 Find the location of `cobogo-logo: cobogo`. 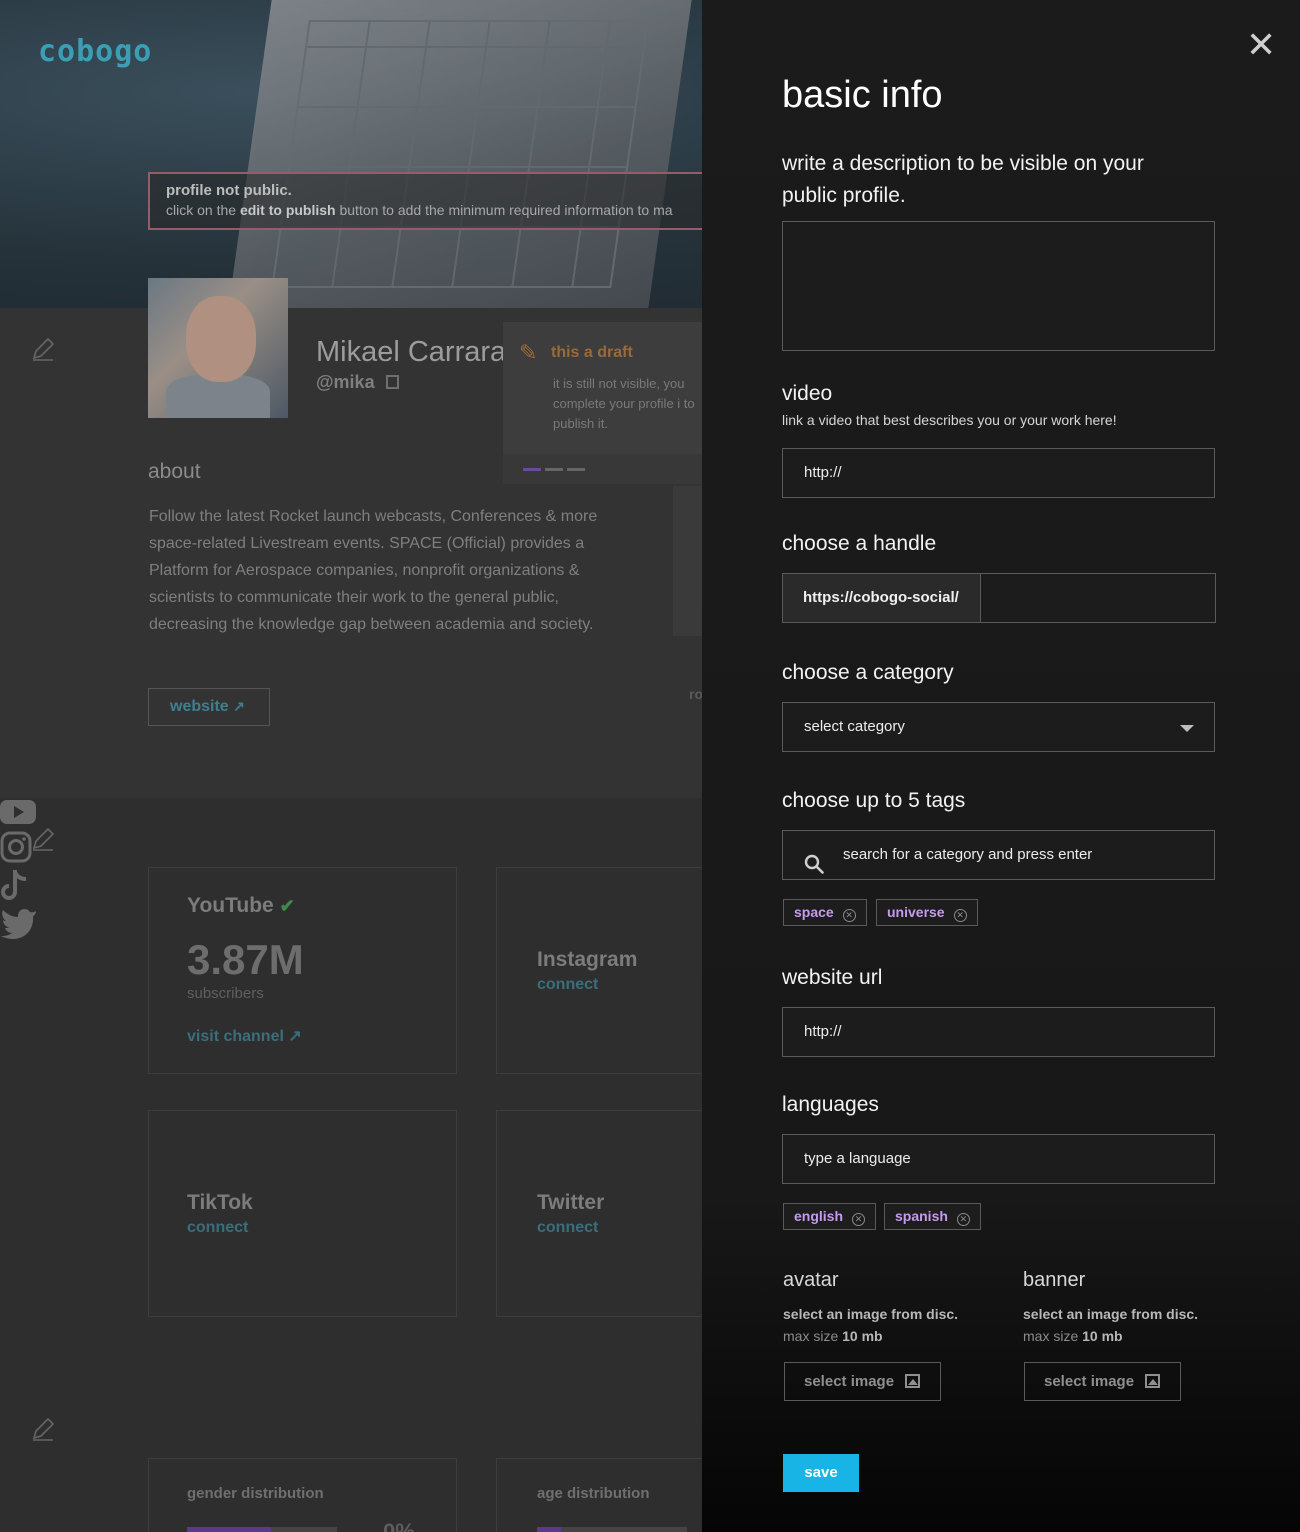

cobogo-logo: cobogo is located at coordinates (95, 51).